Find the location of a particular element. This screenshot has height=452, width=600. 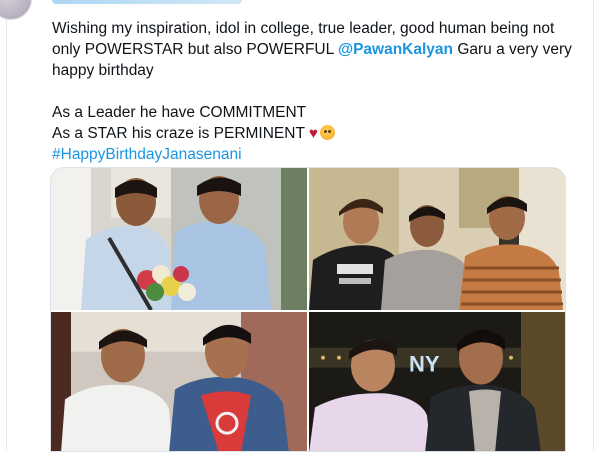

photo-4-image: NY is located at coordinates (437, 381).